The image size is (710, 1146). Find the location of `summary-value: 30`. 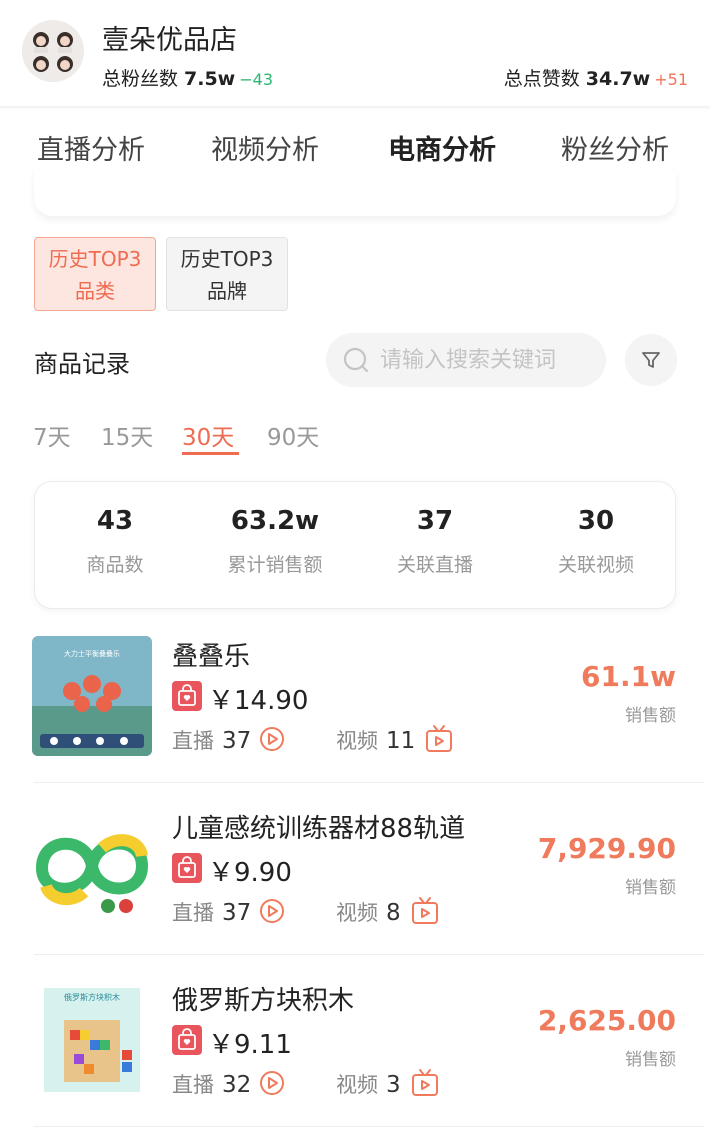

summary-value: 30 is located at coordinates (596, 521).